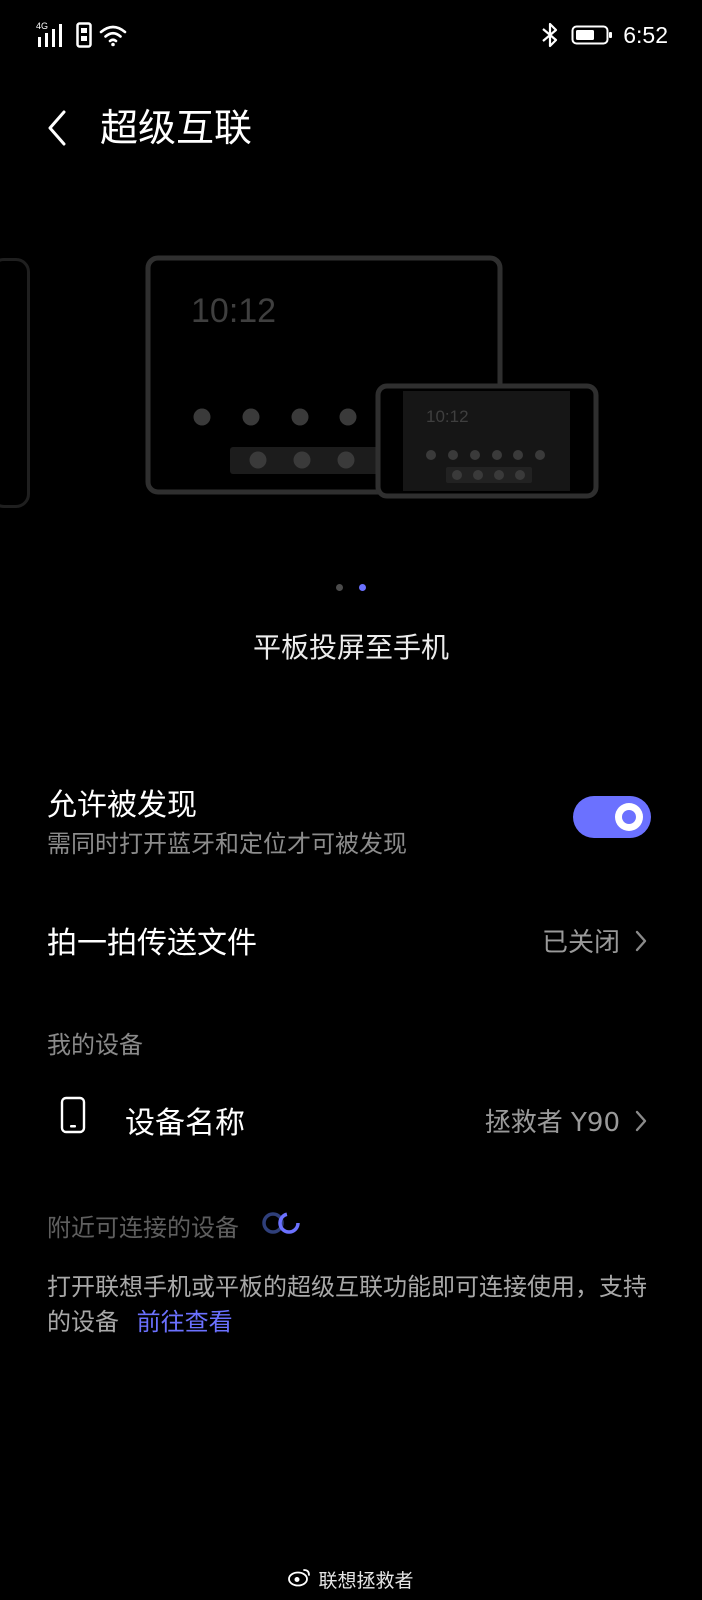 The image size is (702, 1600). What do you see at coordinates (580, 943) in the screenshot?
I see `tap-transfer-value: 已关闭` at bounding box center [580, 943].